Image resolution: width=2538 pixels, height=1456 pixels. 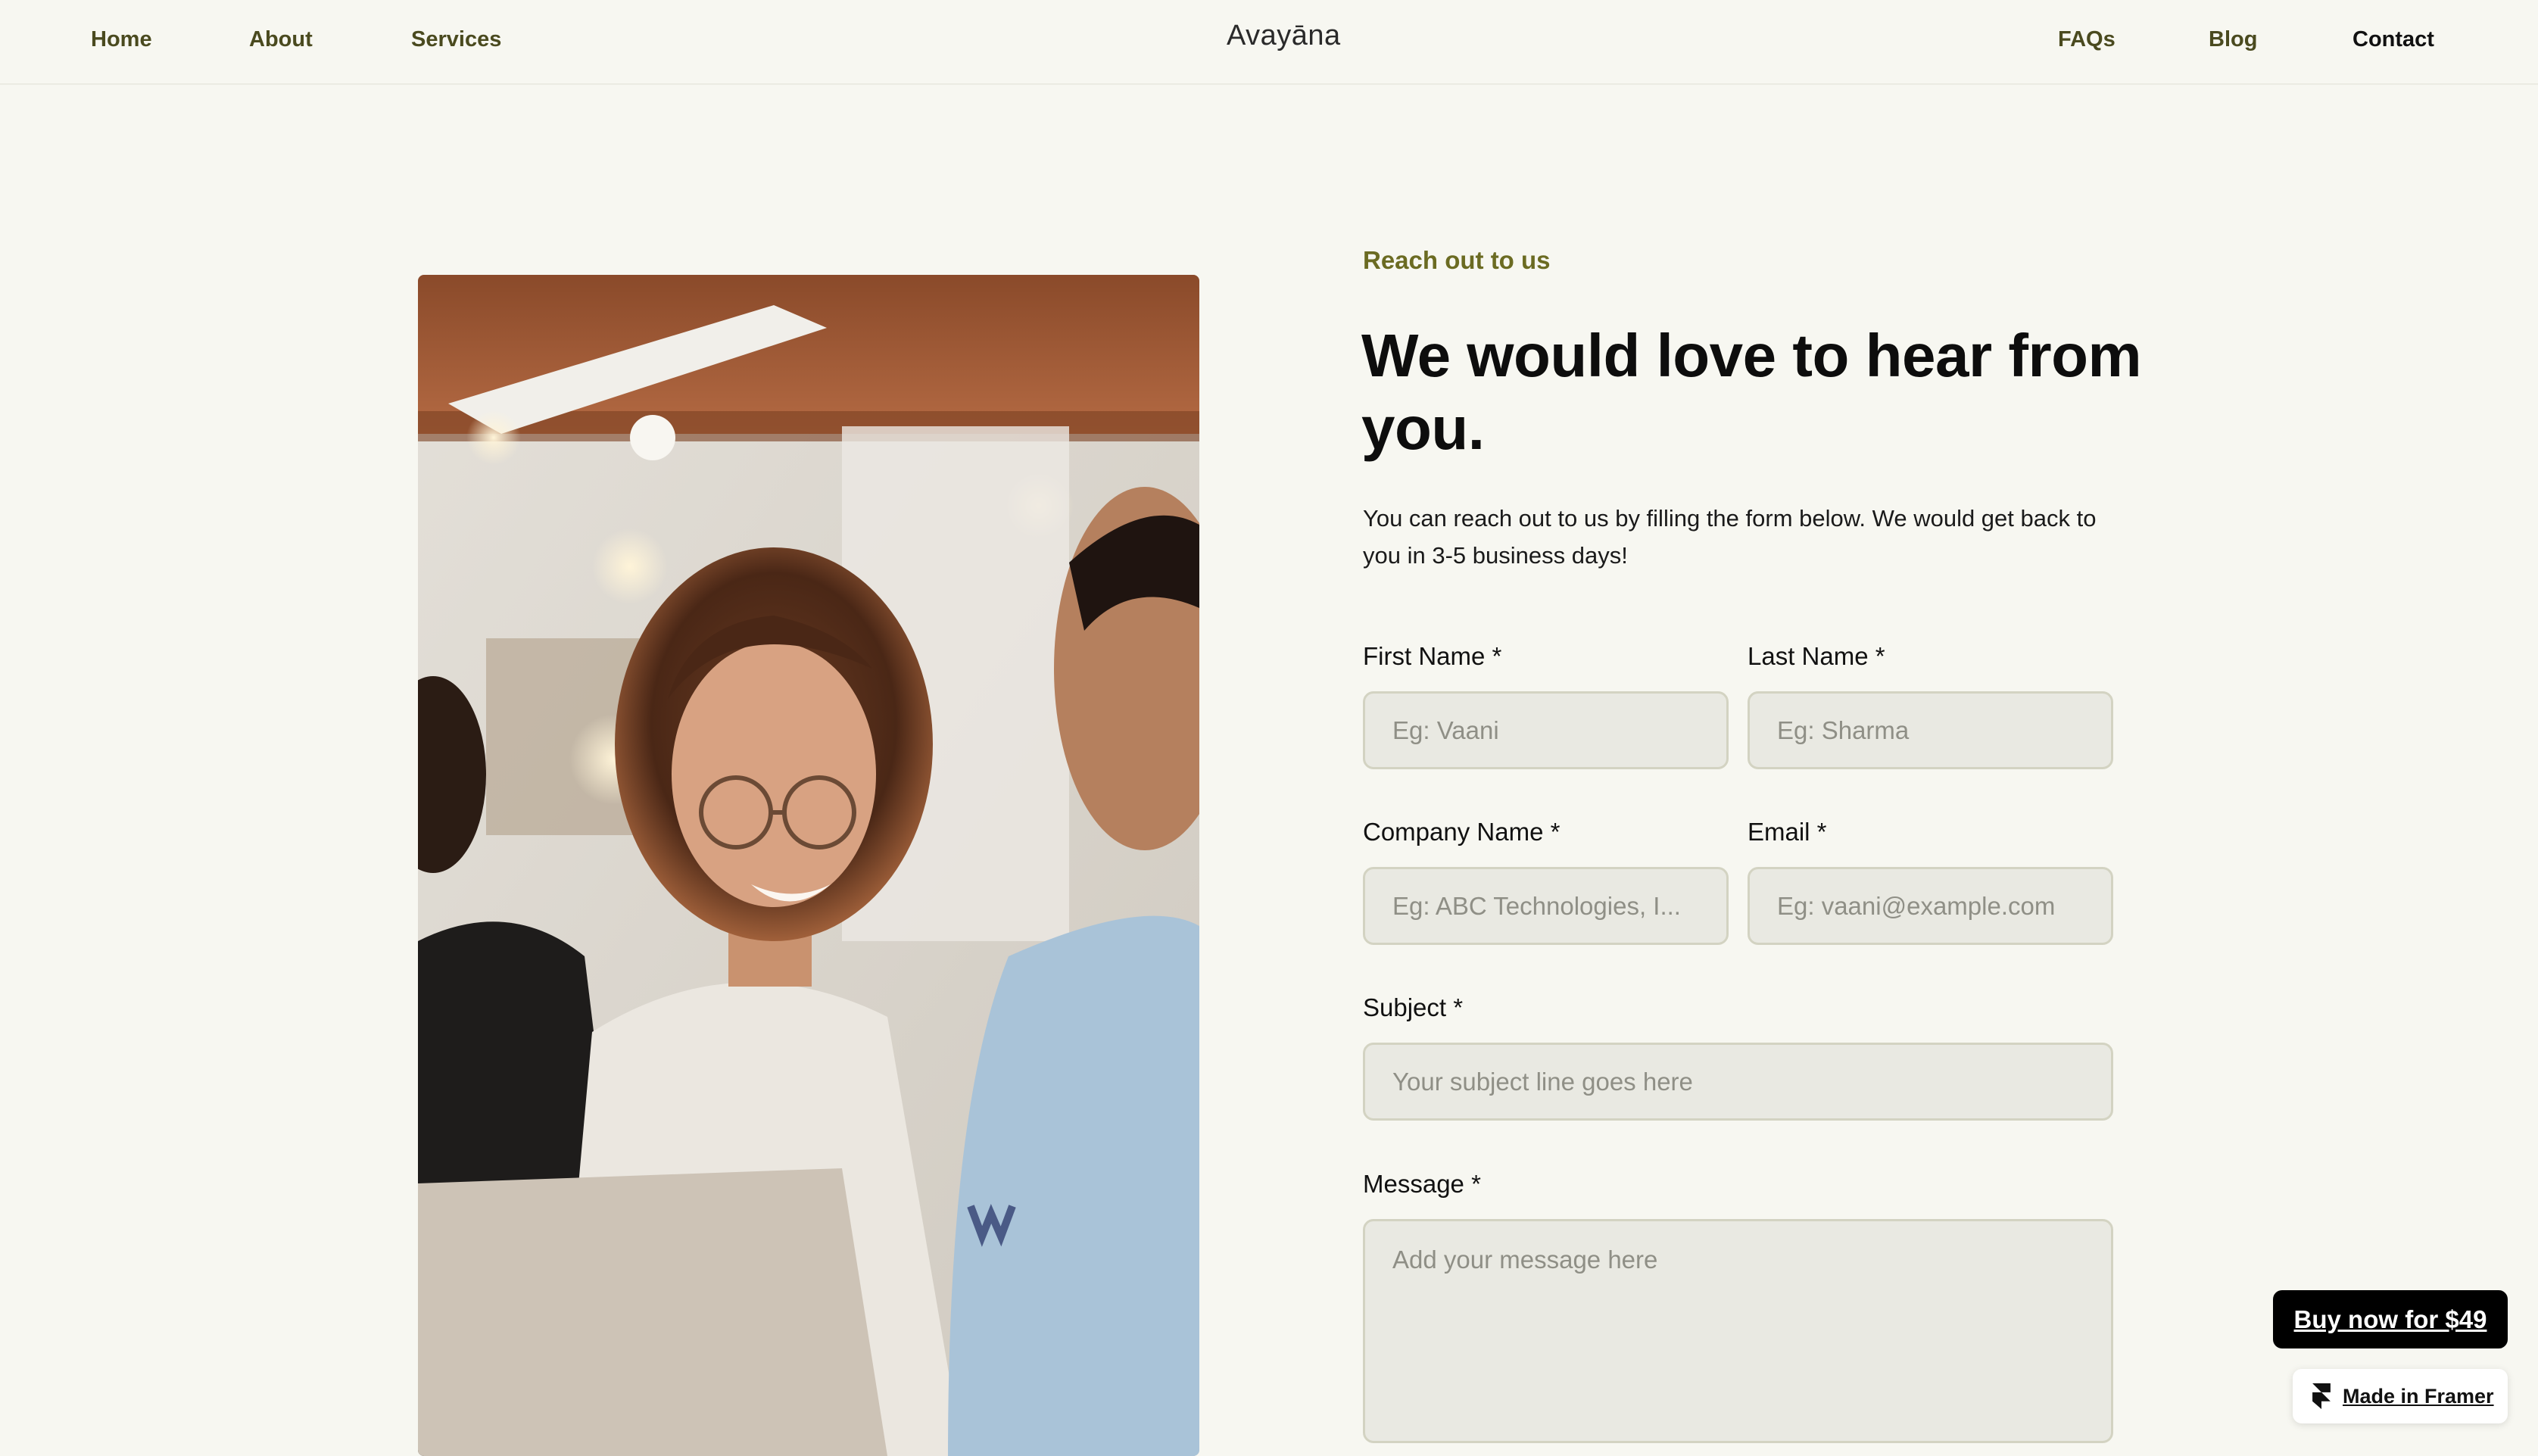 What do you see at coordinates (456, 39) in the screenshot?
I see `nav-link-services: Services` at bounding box center [456, 39].